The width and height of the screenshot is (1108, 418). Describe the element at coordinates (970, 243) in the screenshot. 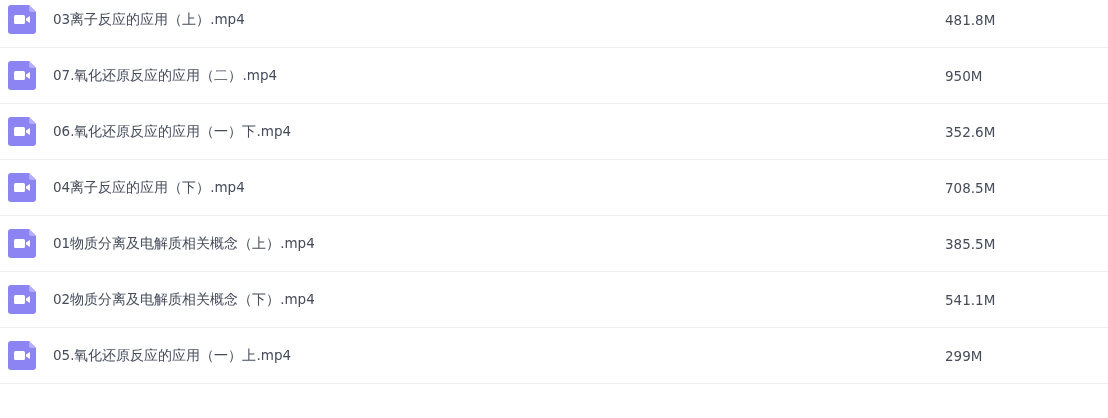

I see `file-size: 385.5M` at that location.